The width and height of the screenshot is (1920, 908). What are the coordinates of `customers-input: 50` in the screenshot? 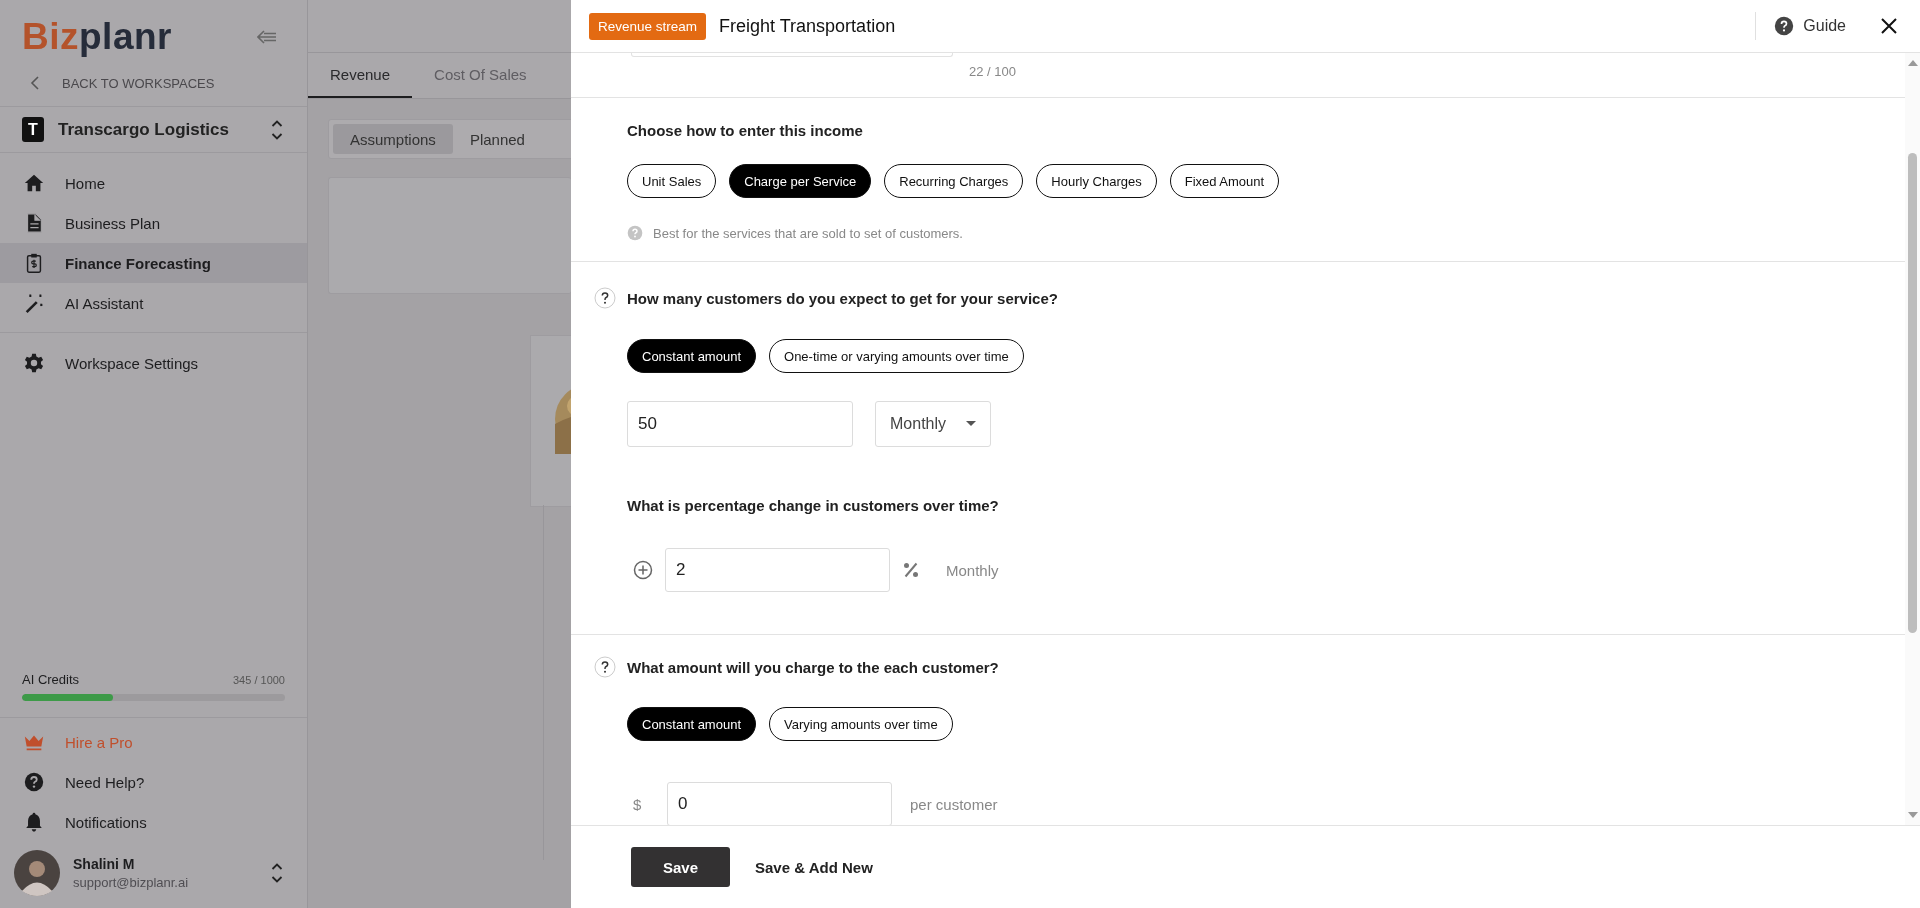 It's located at (740, 424).